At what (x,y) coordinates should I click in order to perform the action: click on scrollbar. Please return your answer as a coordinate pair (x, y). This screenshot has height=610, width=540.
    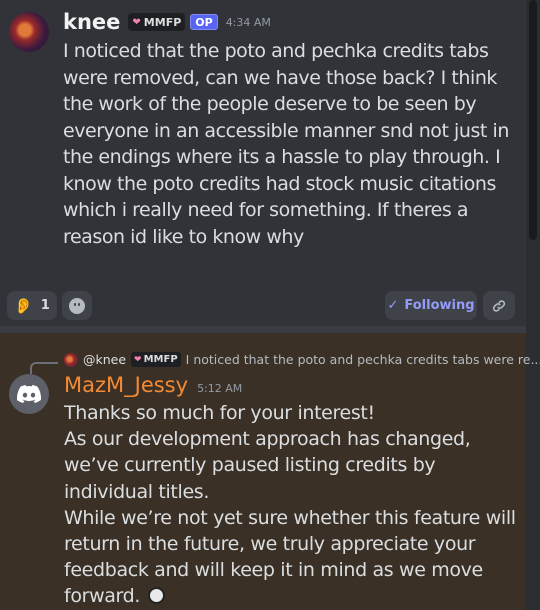
    Looking at the image, I should click on (533, 305).